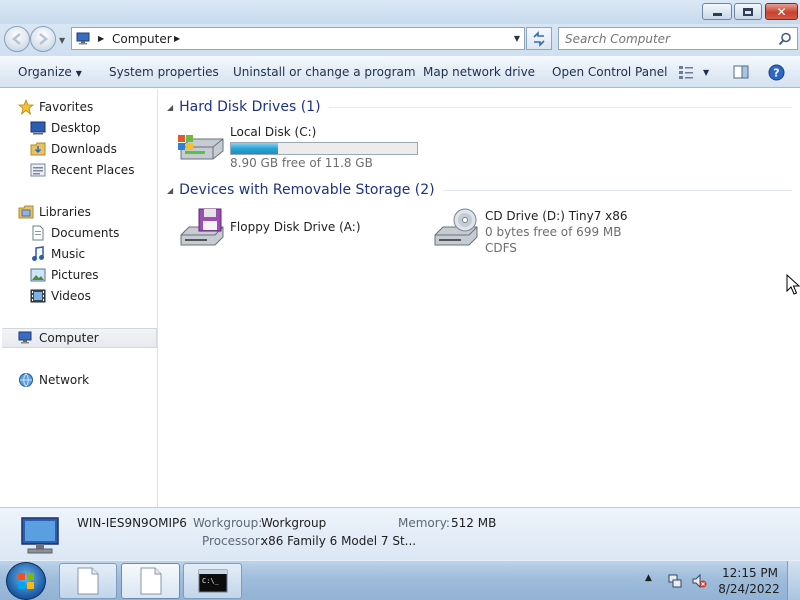  I want to click on show-hidden-icons-icon: ▲, so click(648, 578).